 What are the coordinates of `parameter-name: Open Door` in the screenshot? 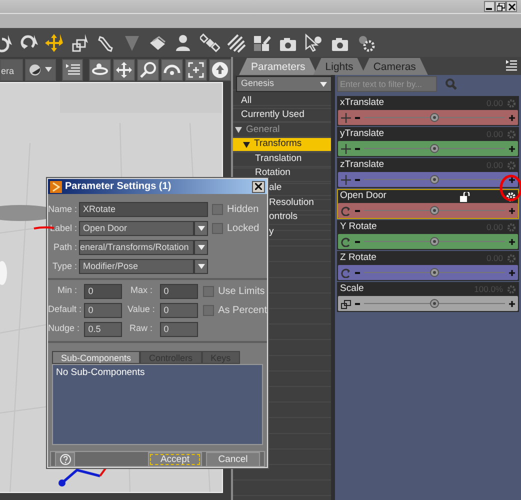 It's located at (363, 196).